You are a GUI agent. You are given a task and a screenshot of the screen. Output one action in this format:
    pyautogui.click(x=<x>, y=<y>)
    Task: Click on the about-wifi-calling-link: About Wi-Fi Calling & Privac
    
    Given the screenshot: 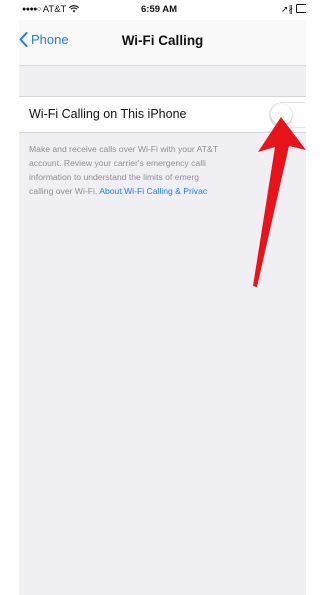 What is the action you would take?
    pyautogui.click(x=153, y=191)
    